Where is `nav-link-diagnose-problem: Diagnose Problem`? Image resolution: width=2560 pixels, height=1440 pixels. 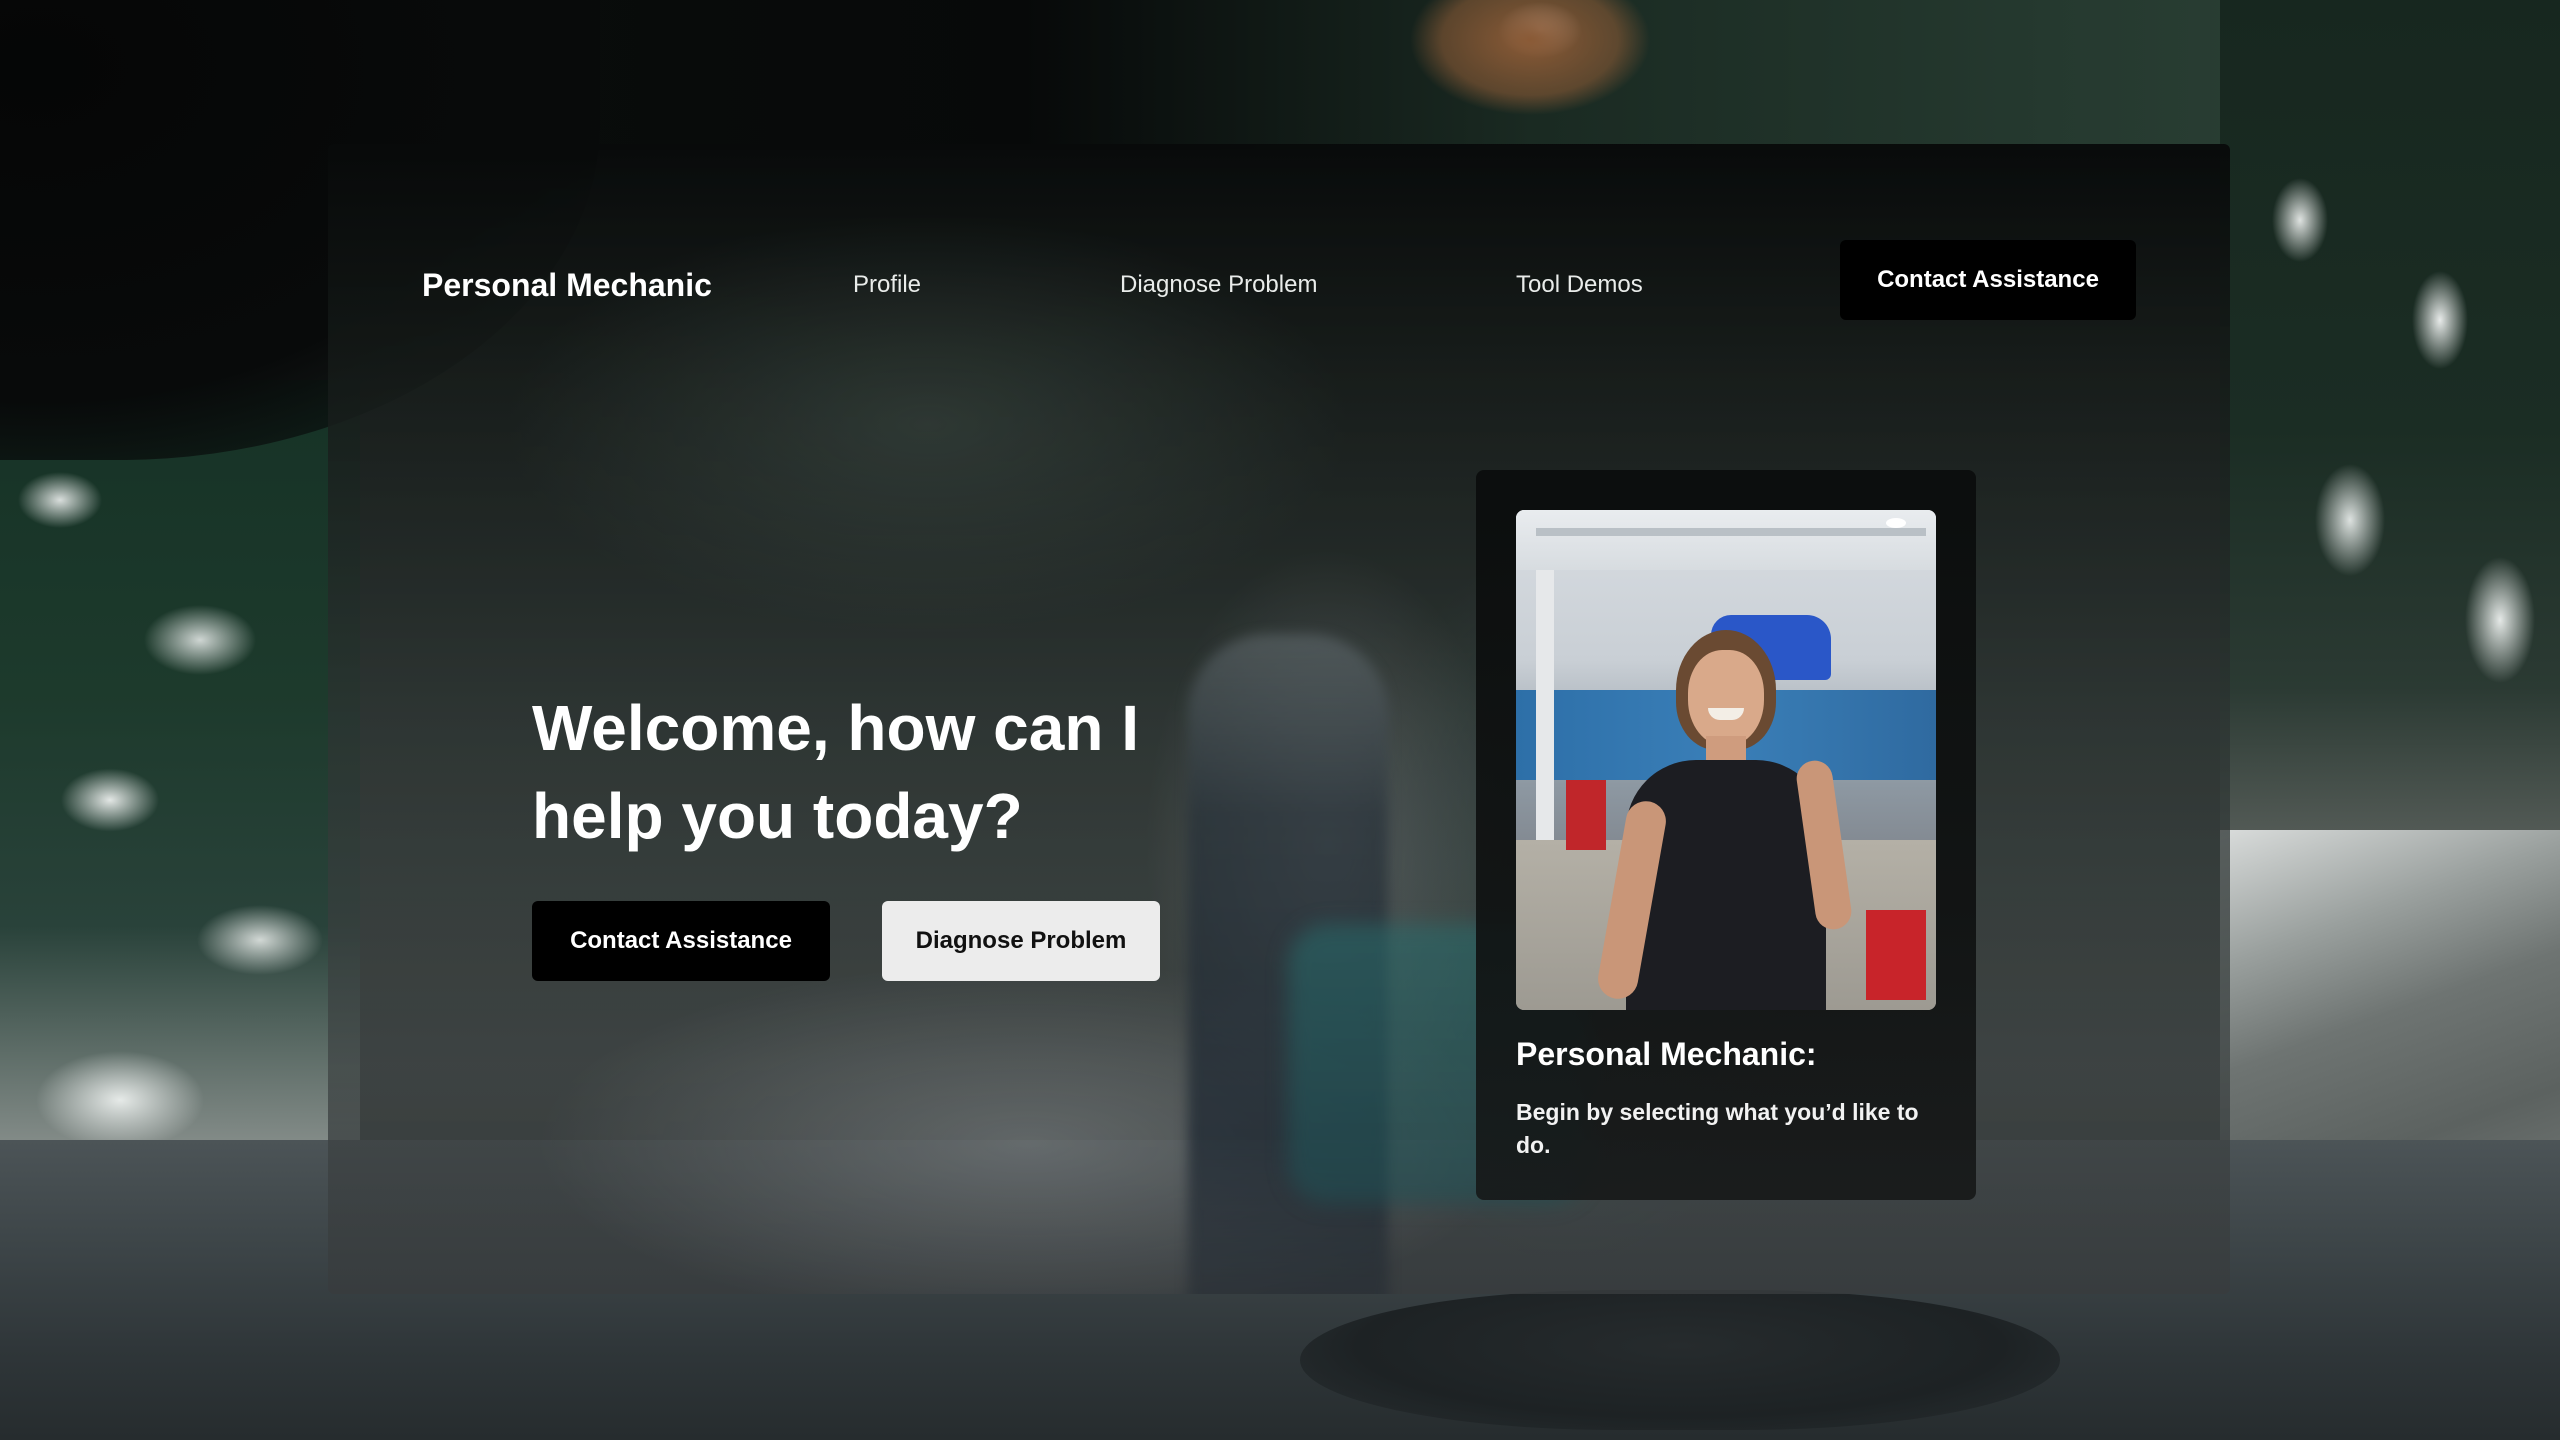
nav-link-diagnose-problem: Diagnose Problem is located at coordinates (1218, 285).